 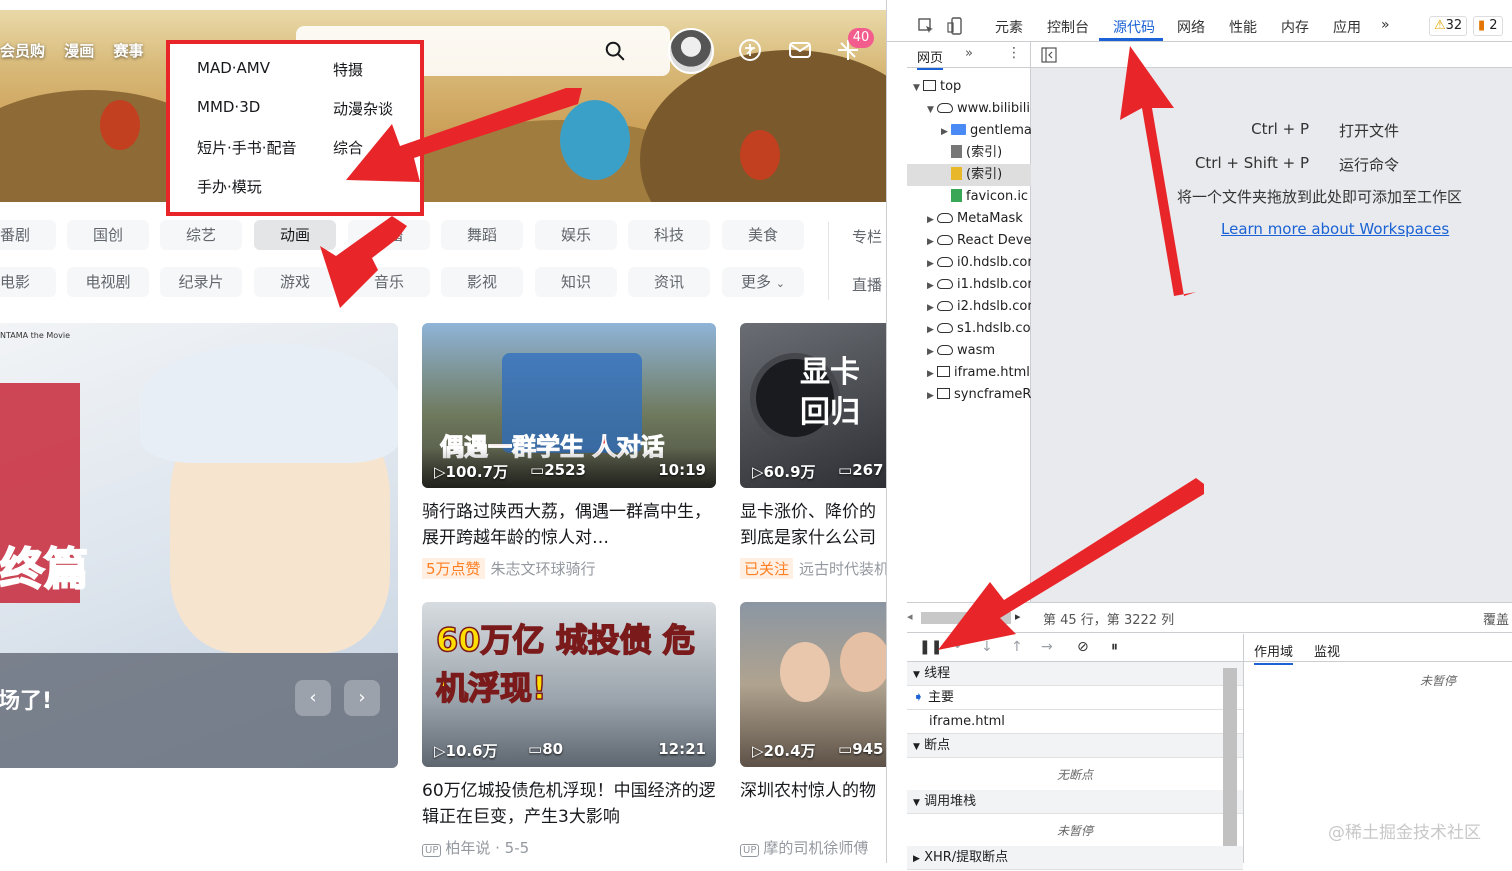 I want to click on tab-scope: 作用域, so click(x=1274, y=653).